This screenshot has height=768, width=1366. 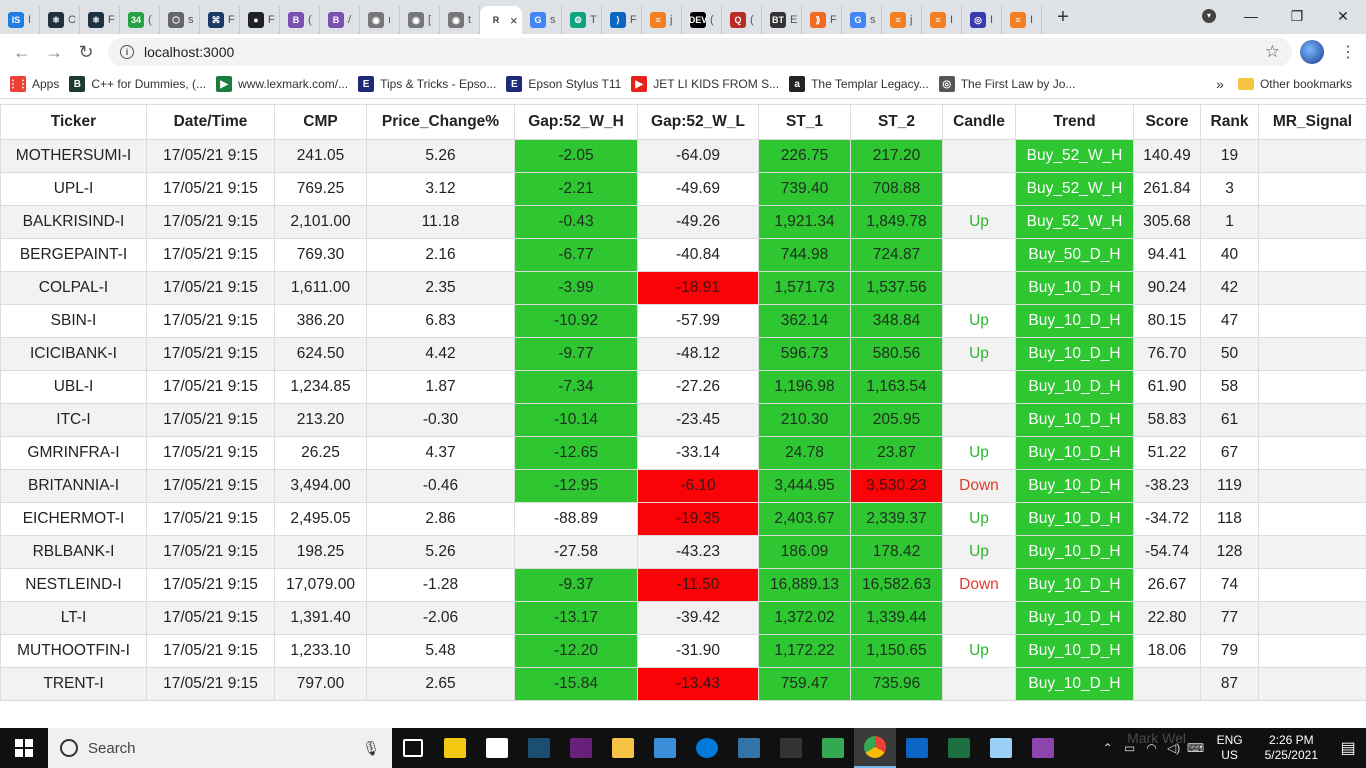 I want to click on browser-tab: BT E, so click(x=782, y=20).